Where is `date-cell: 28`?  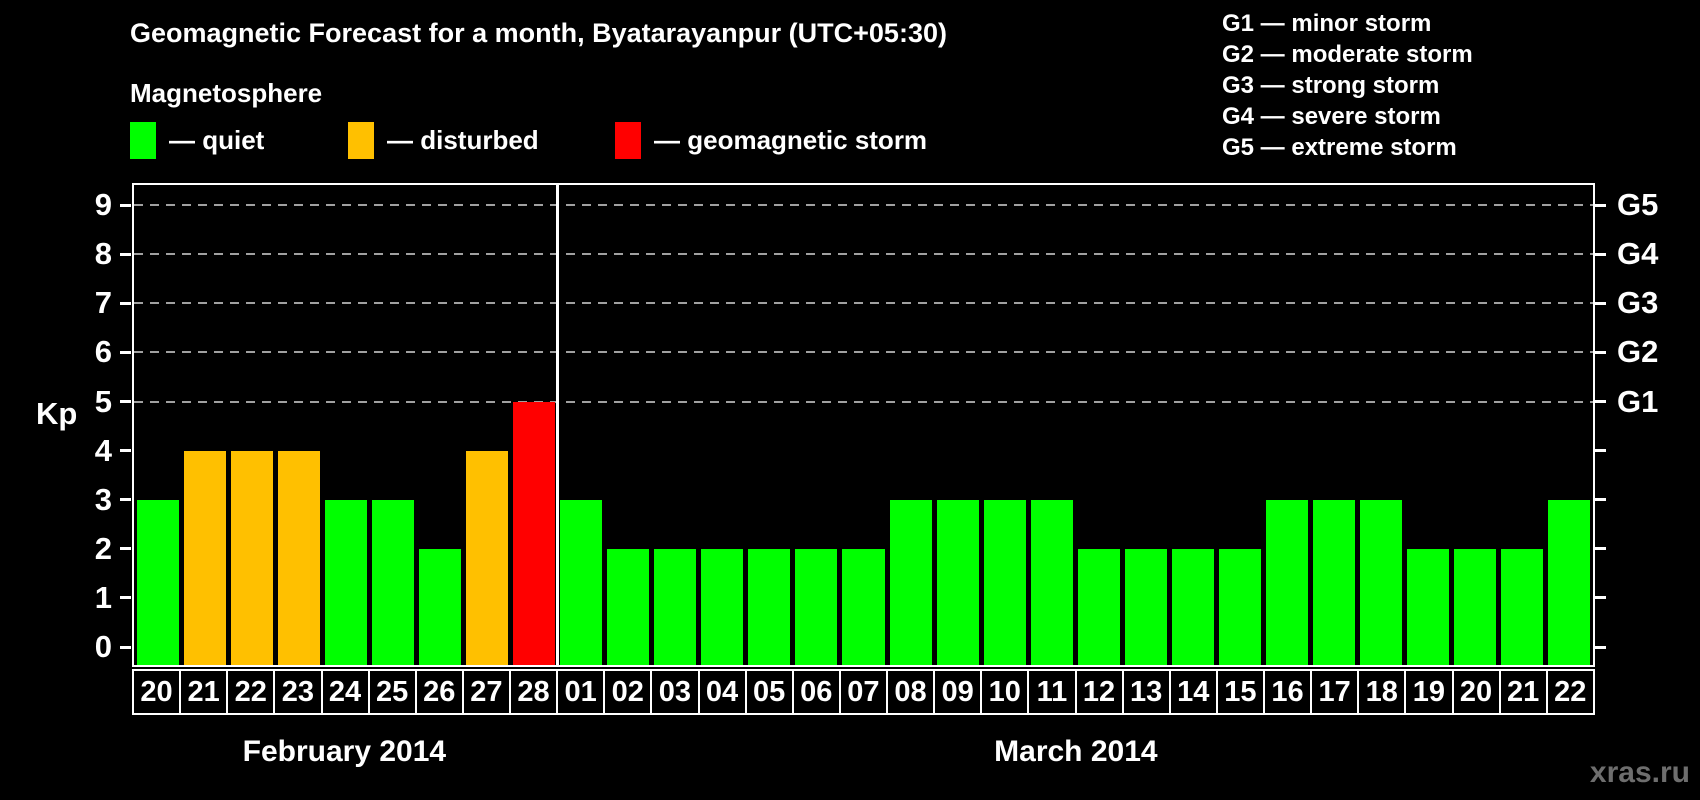 date-cell: 28 is located at coordinates (534, 692).